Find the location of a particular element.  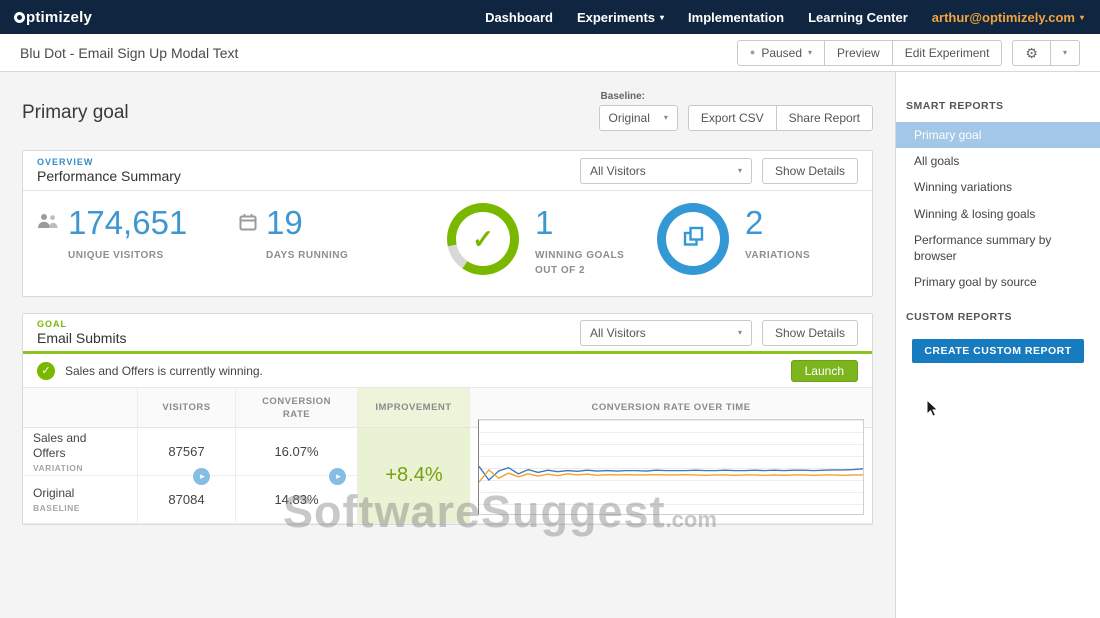

sidebar-item-primary-goal-by-source: Primary goal by source is located at coordinates (998, 282).